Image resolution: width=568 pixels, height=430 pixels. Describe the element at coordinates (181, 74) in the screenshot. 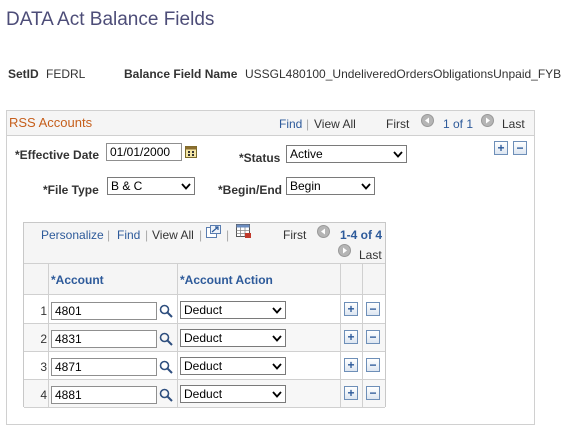

I see `balance-field-label: Balance Field Name` at that location.